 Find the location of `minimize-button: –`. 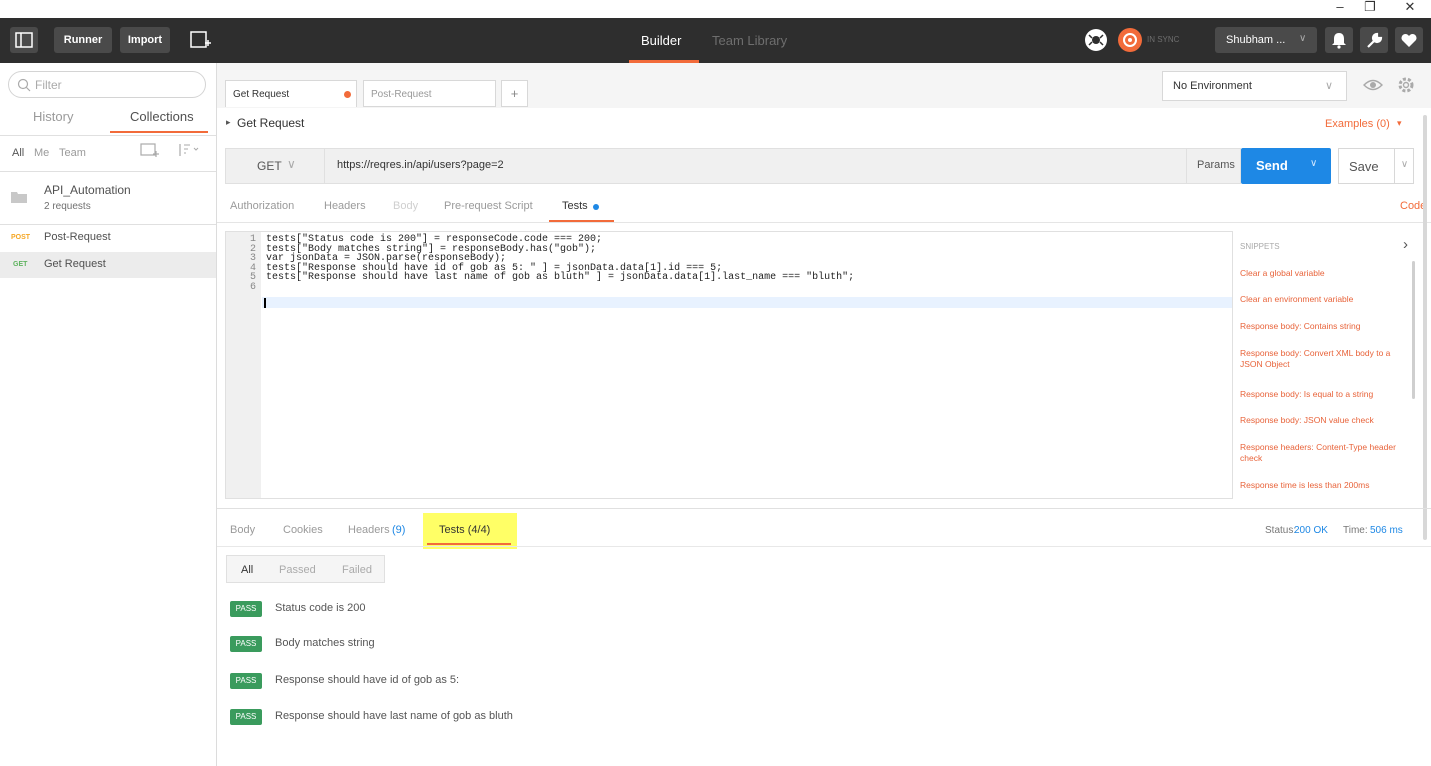

minimize-button: – is located at coordinates (1340, 9).